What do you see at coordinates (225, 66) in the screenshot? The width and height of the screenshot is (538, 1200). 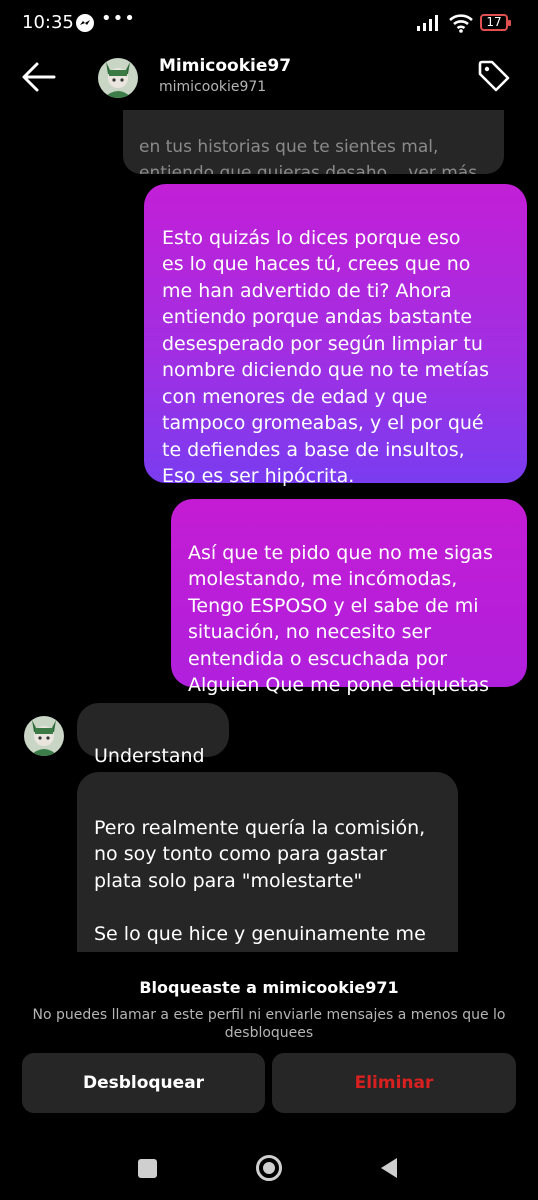 I see `contact-name: Mimicookie97` at bounding box center [225, 66].